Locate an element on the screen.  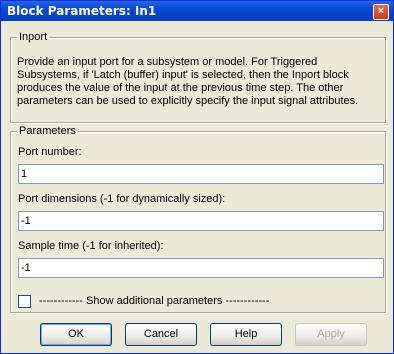
close-icon: × is located at coordinates (381, 12).